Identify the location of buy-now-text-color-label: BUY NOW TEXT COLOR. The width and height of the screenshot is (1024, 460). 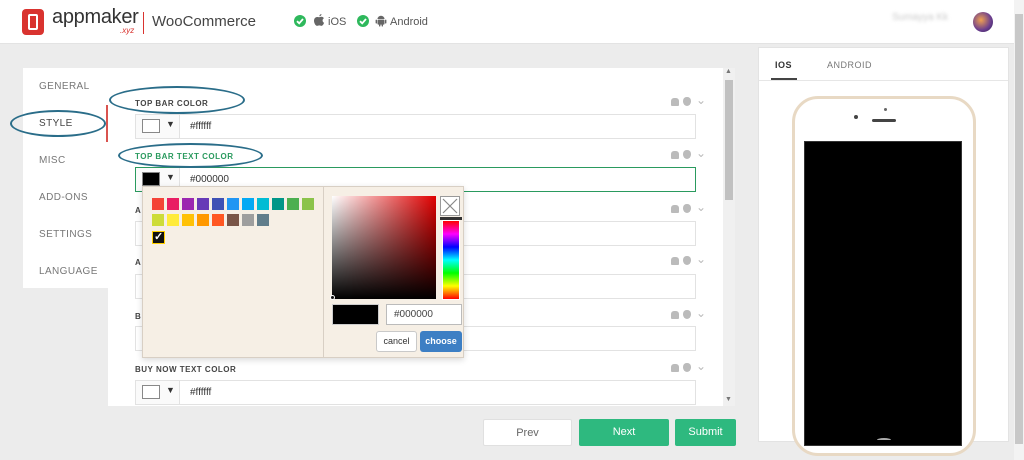
(186, 369).